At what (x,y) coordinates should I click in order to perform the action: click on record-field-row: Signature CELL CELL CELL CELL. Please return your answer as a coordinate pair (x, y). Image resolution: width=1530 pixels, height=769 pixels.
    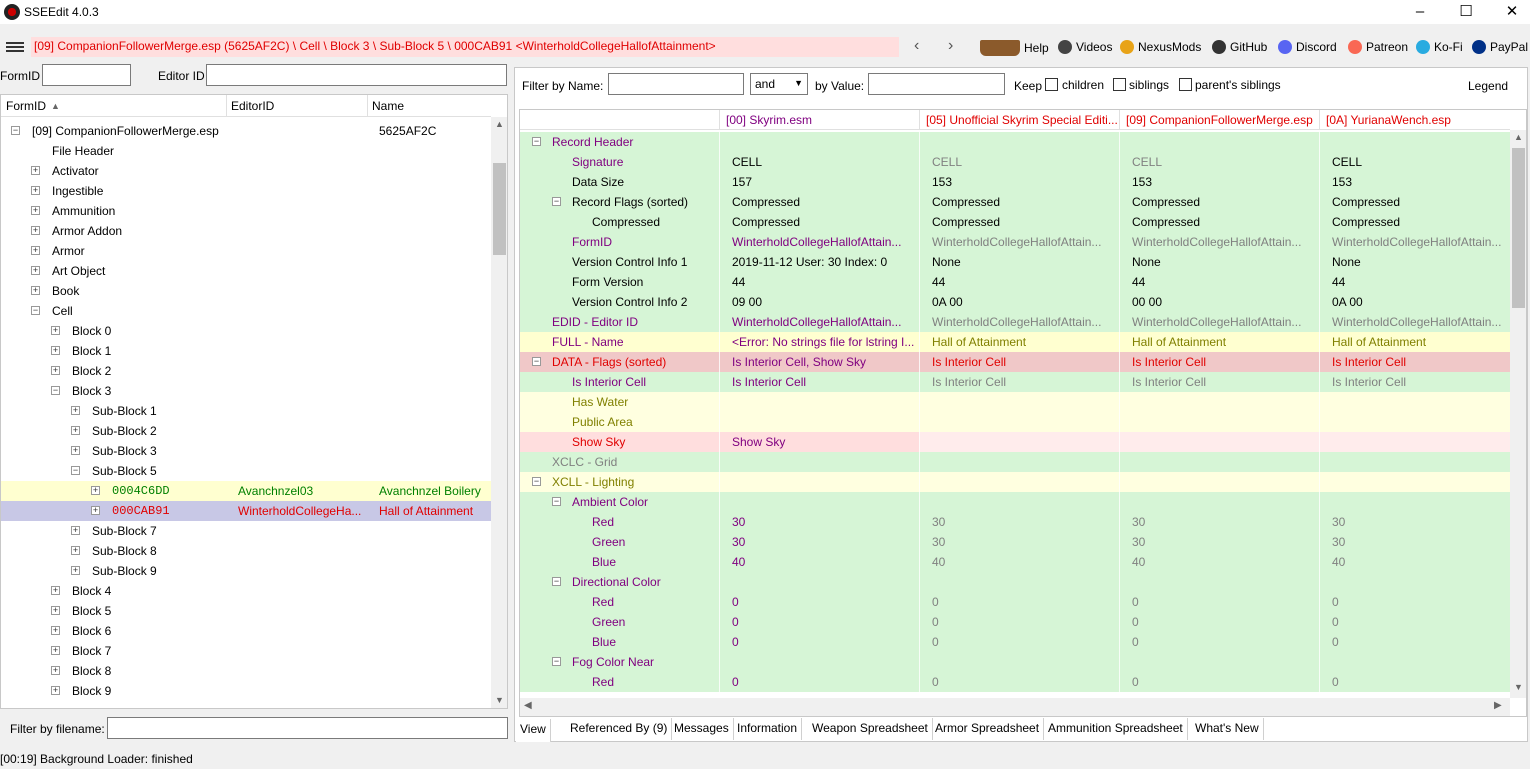
    Looking at the image, I should click on (1015, 162).